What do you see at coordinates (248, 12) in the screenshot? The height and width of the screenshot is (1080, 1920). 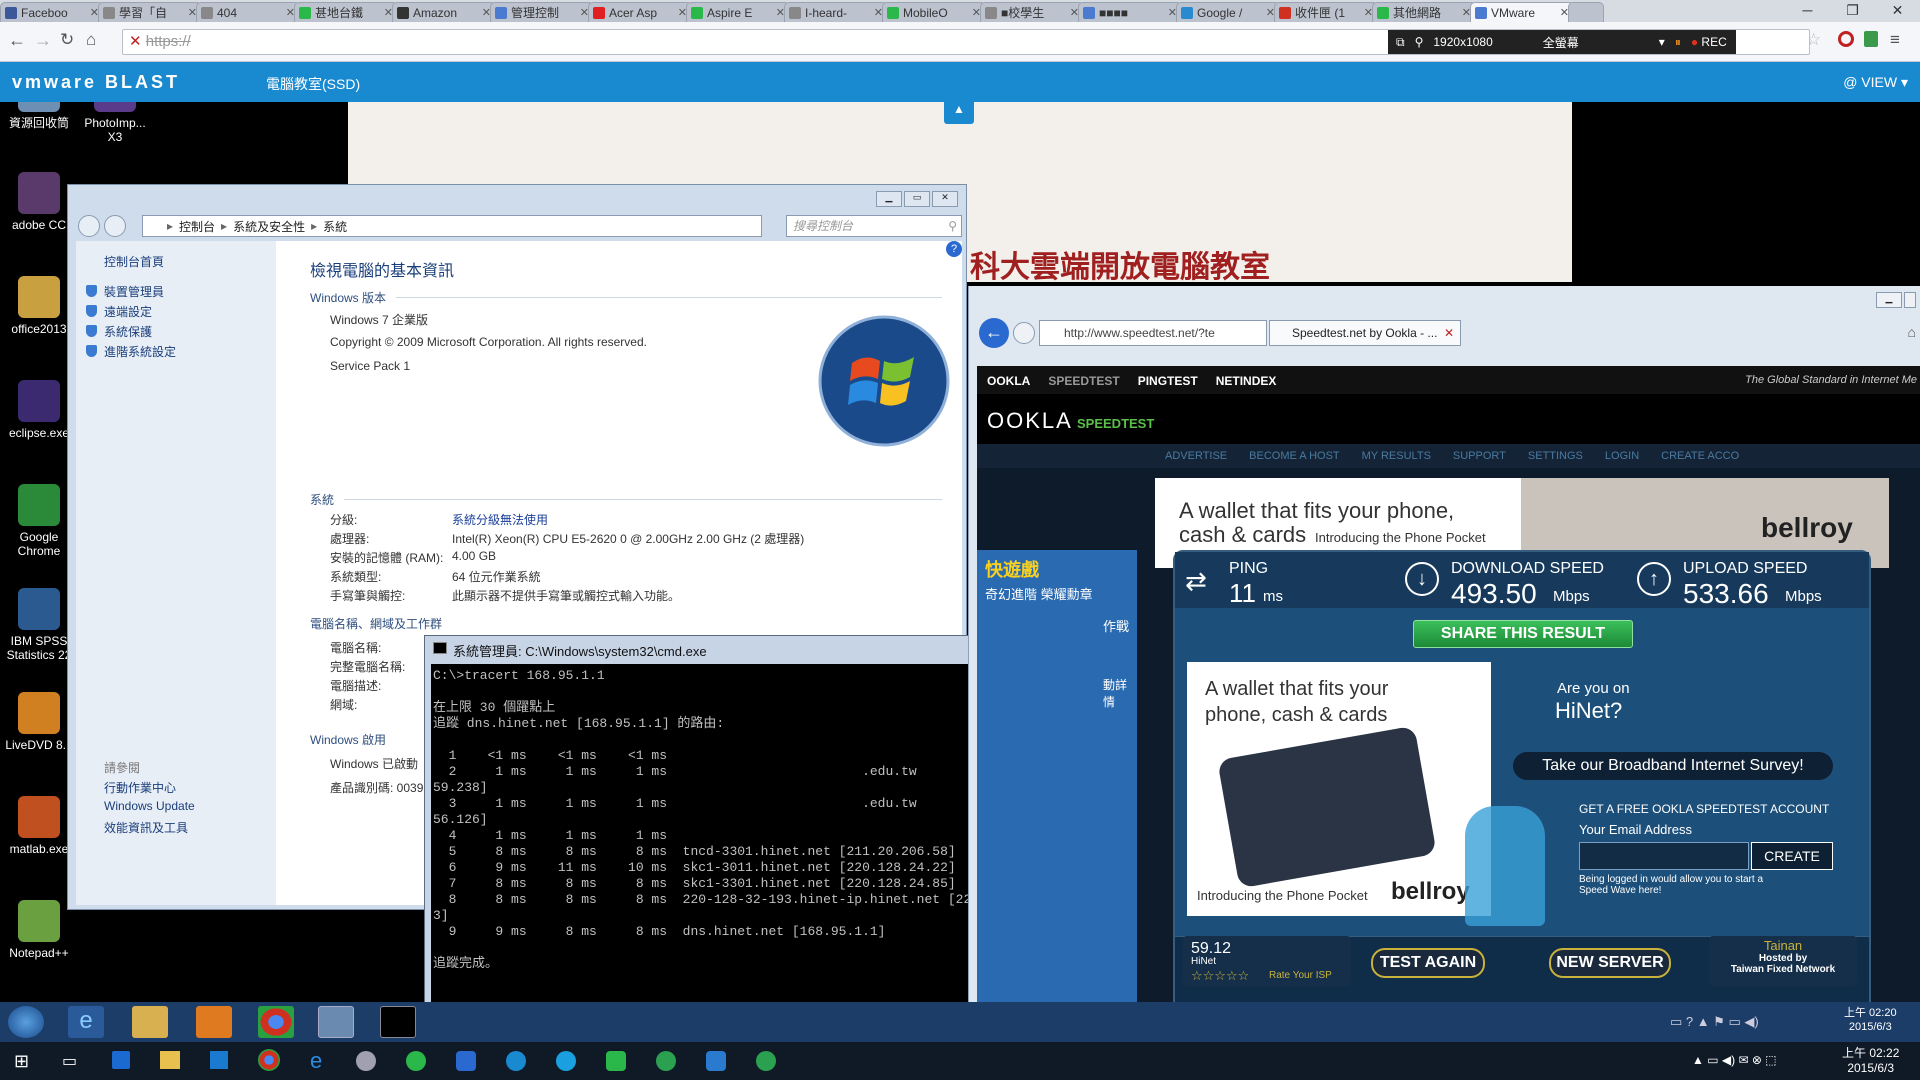 I see `browser-tab: 404 ✕` at bounding box center [248, 12].